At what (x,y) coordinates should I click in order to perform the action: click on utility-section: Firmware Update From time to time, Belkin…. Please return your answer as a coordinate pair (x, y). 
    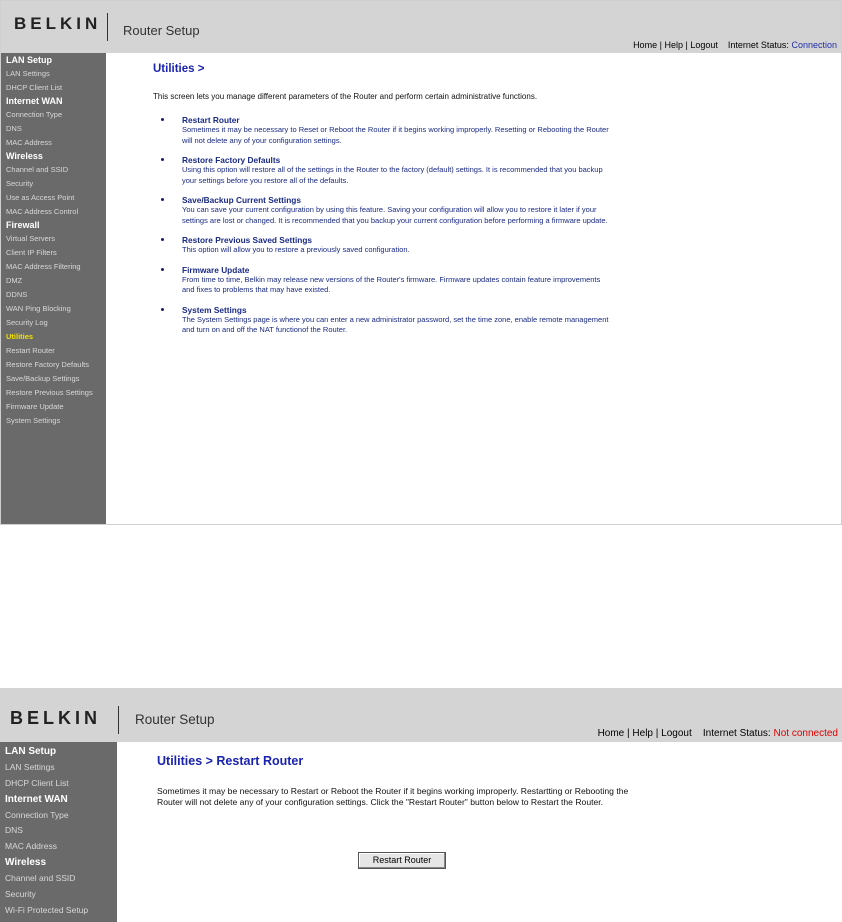
    Looking at the image, I should click on (383, 280).